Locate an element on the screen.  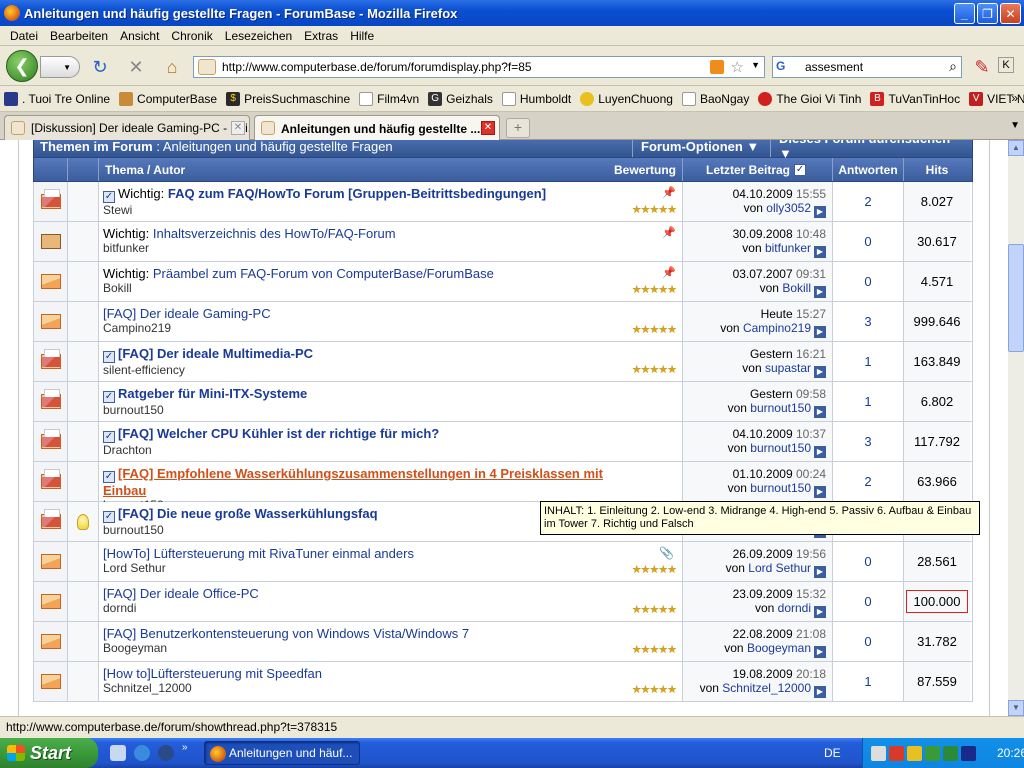
stop-icon: ✕ is located at coordinates (136, 67).